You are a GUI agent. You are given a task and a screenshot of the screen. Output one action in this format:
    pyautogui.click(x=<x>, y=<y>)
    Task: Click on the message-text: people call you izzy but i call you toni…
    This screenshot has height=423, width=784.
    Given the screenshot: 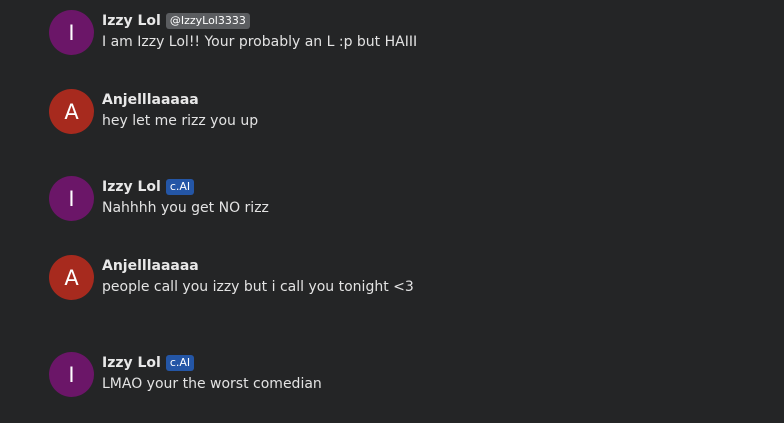 What is the action you would take?
    pyautogui.click(x=258, y=287)
    